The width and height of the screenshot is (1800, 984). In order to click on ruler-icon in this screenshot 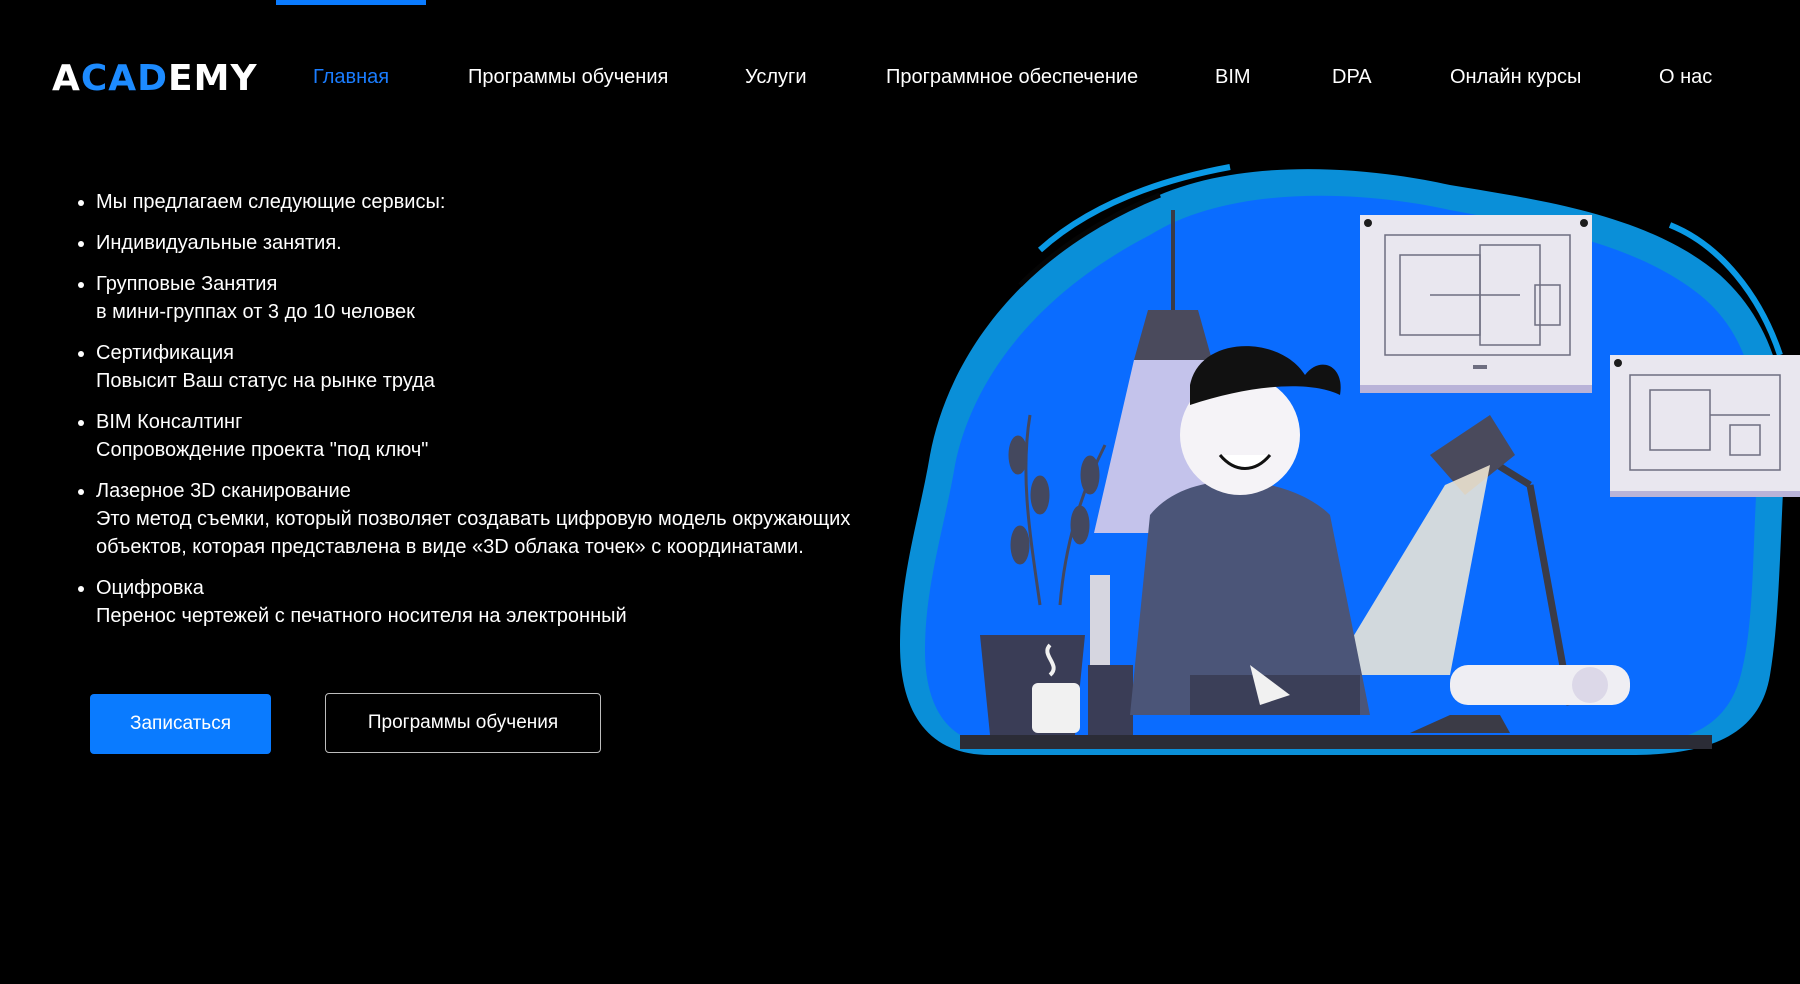, I will do `click(1100, 625)`.